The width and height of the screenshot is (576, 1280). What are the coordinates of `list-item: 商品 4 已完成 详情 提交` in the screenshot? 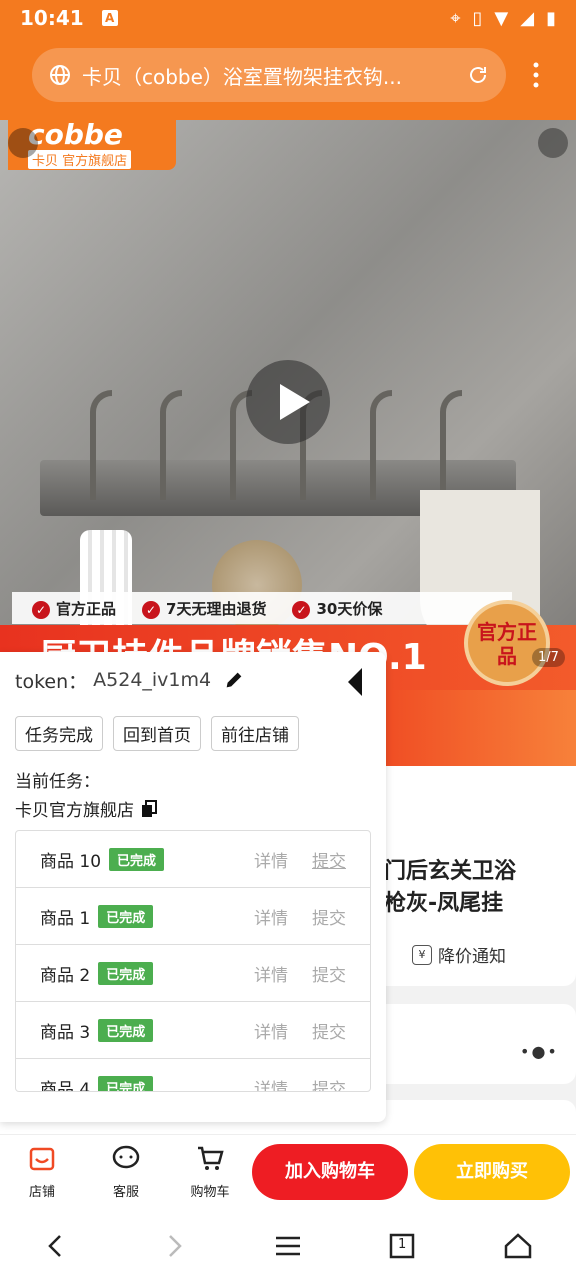 It's located at (193, 1075).